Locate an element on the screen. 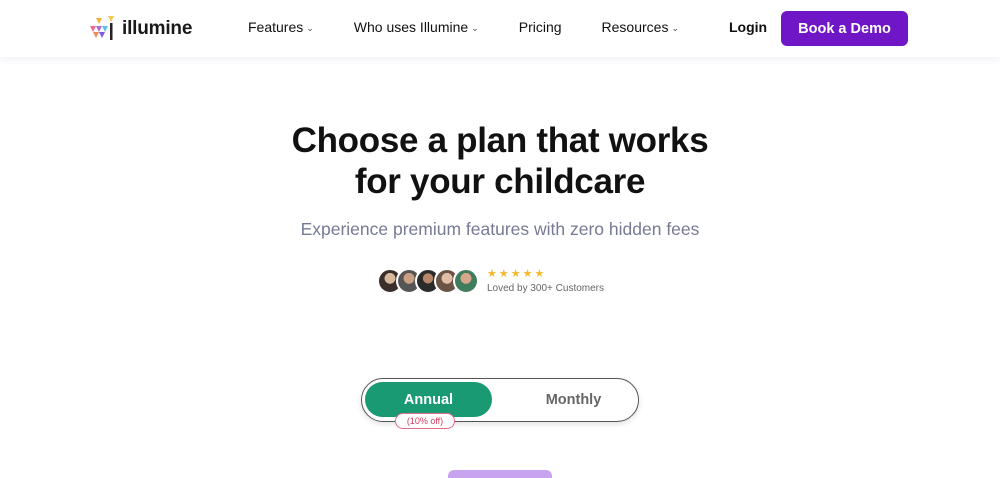 Image resolution: width=1000 pixels, height=478 pixels. menu-item-who-uses: Who uses Illumine ⌄ is located at coordinates (416, 27).